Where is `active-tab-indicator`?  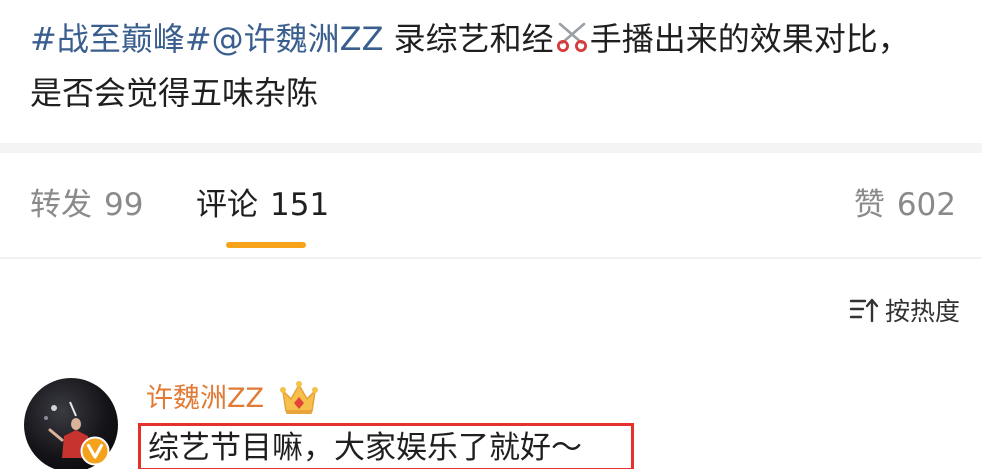
active-tab-indicator is located at coordinates (266, 245).